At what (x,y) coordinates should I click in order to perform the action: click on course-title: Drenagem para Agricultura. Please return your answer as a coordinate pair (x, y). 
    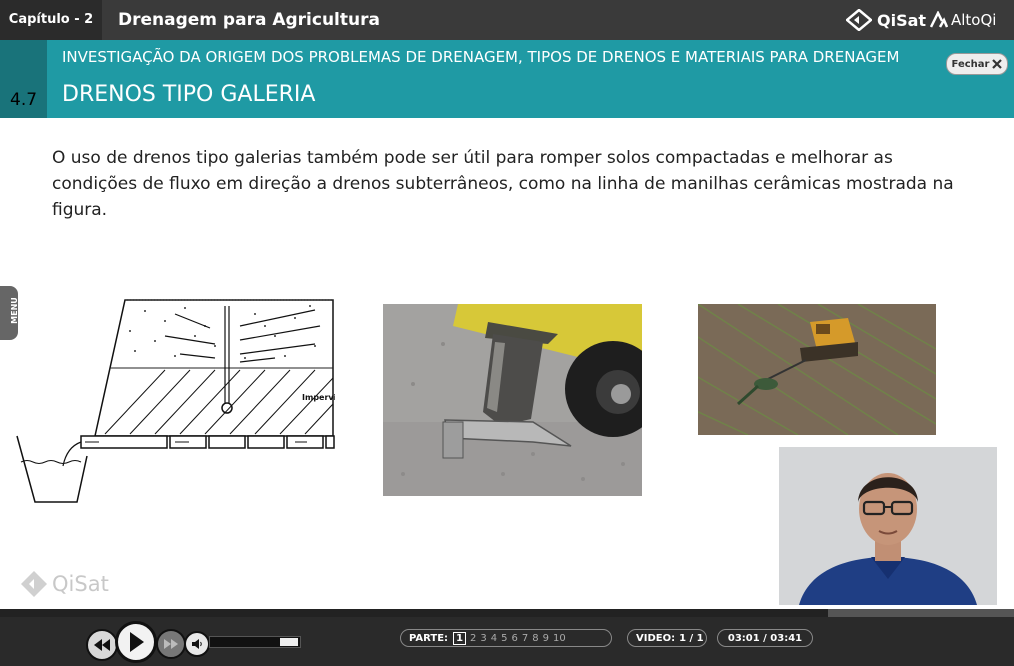
    Looking at the image, I should click on (249, 20).